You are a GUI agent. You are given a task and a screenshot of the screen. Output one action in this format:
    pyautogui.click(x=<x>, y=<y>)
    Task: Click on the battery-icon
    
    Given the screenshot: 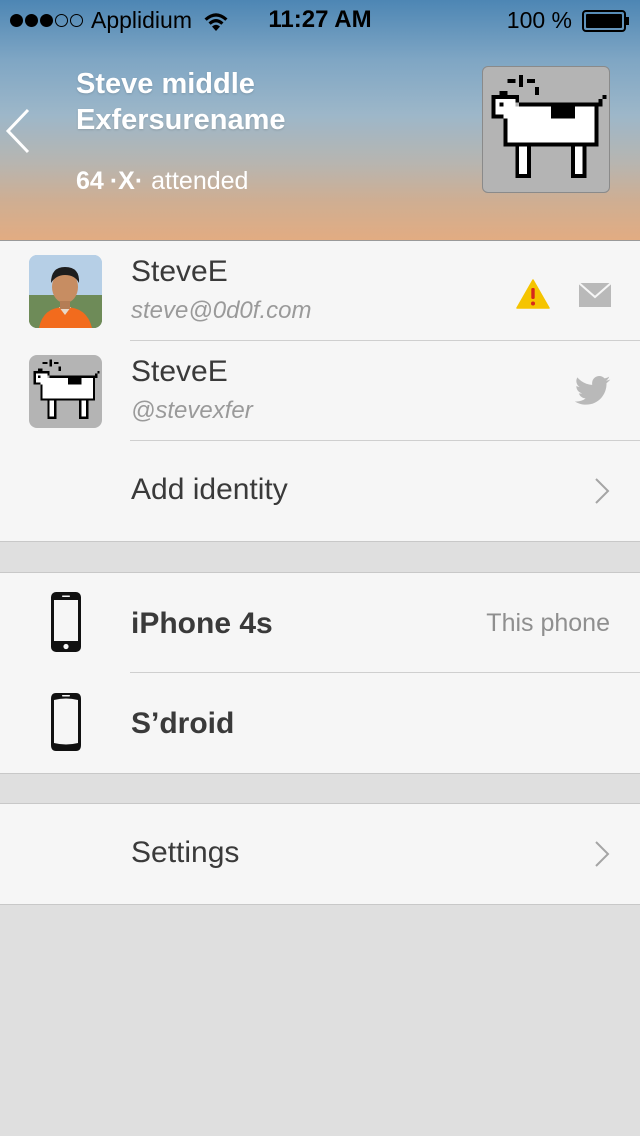 What is the action you would take?
    pyautogui.click(x=605, y=20)
    